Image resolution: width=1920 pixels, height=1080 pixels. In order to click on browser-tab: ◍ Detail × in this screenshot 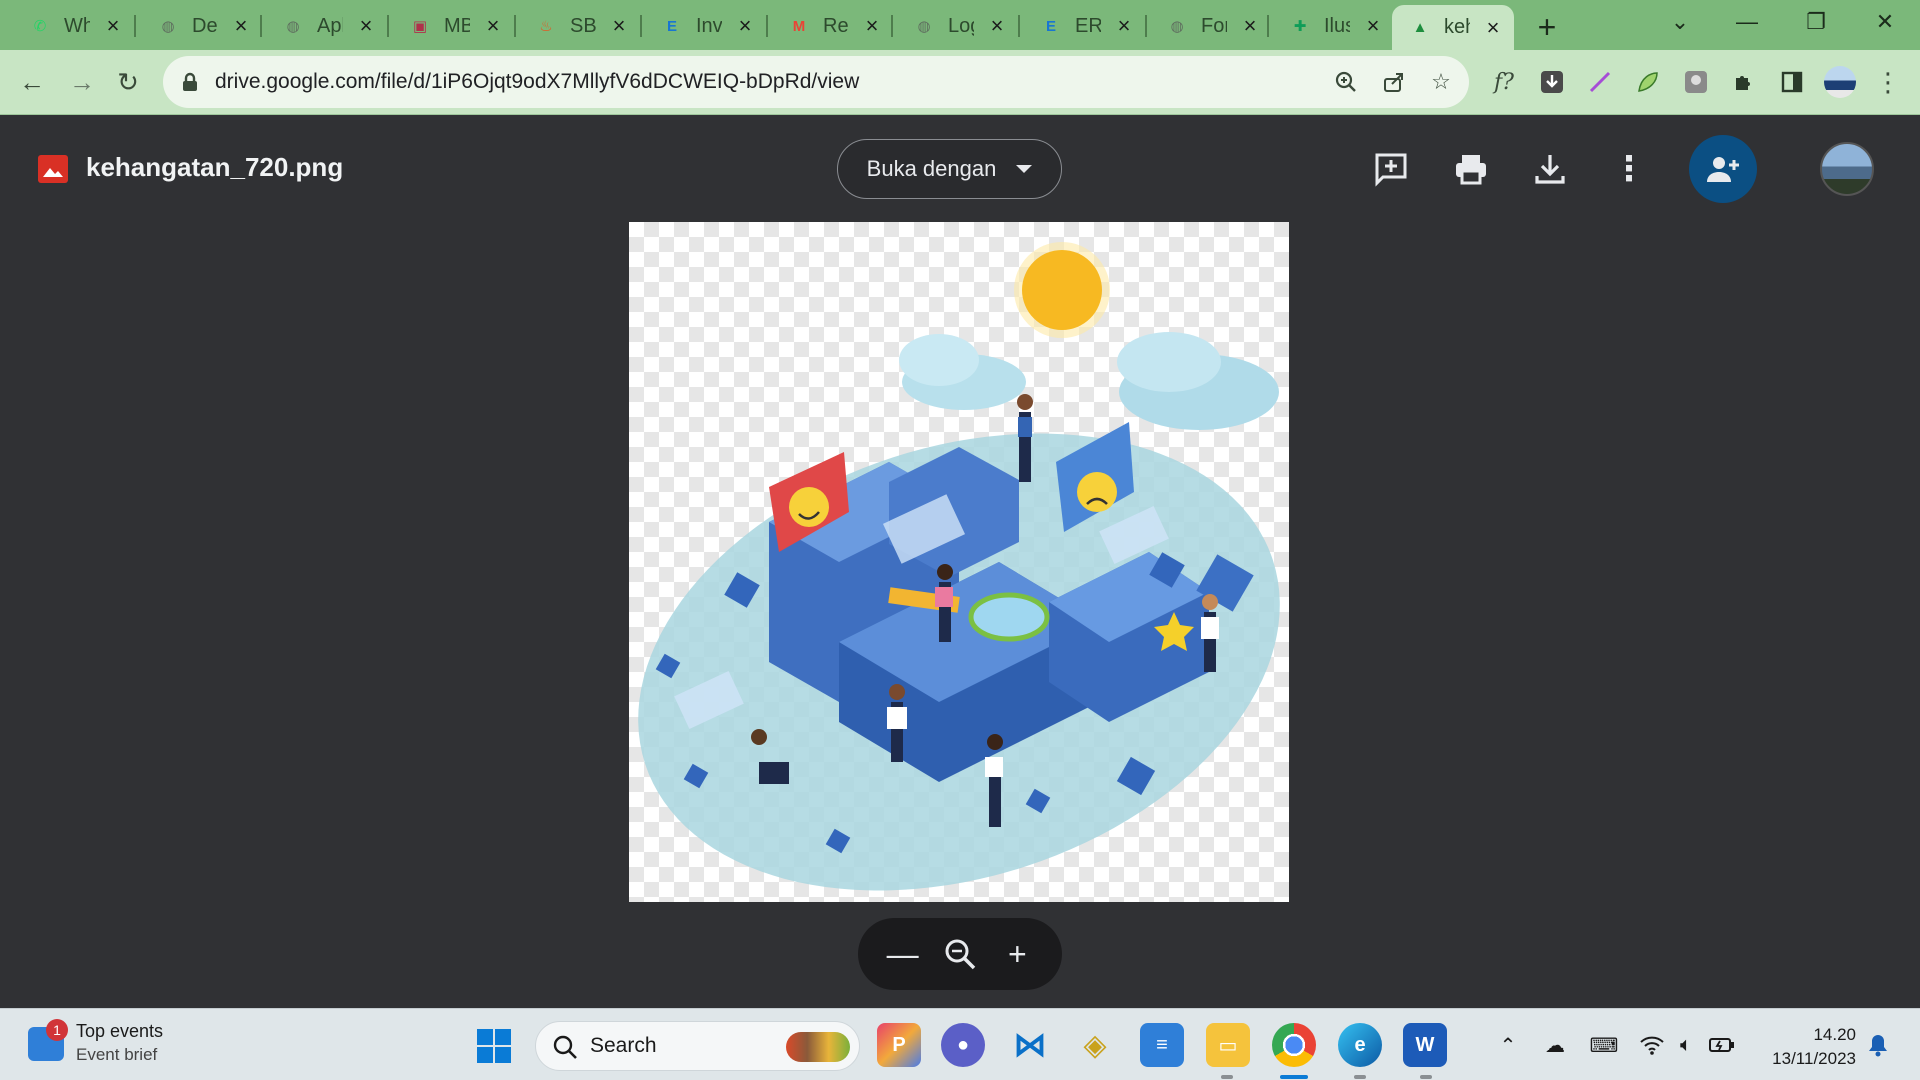, I will do `click(199, 26)`.